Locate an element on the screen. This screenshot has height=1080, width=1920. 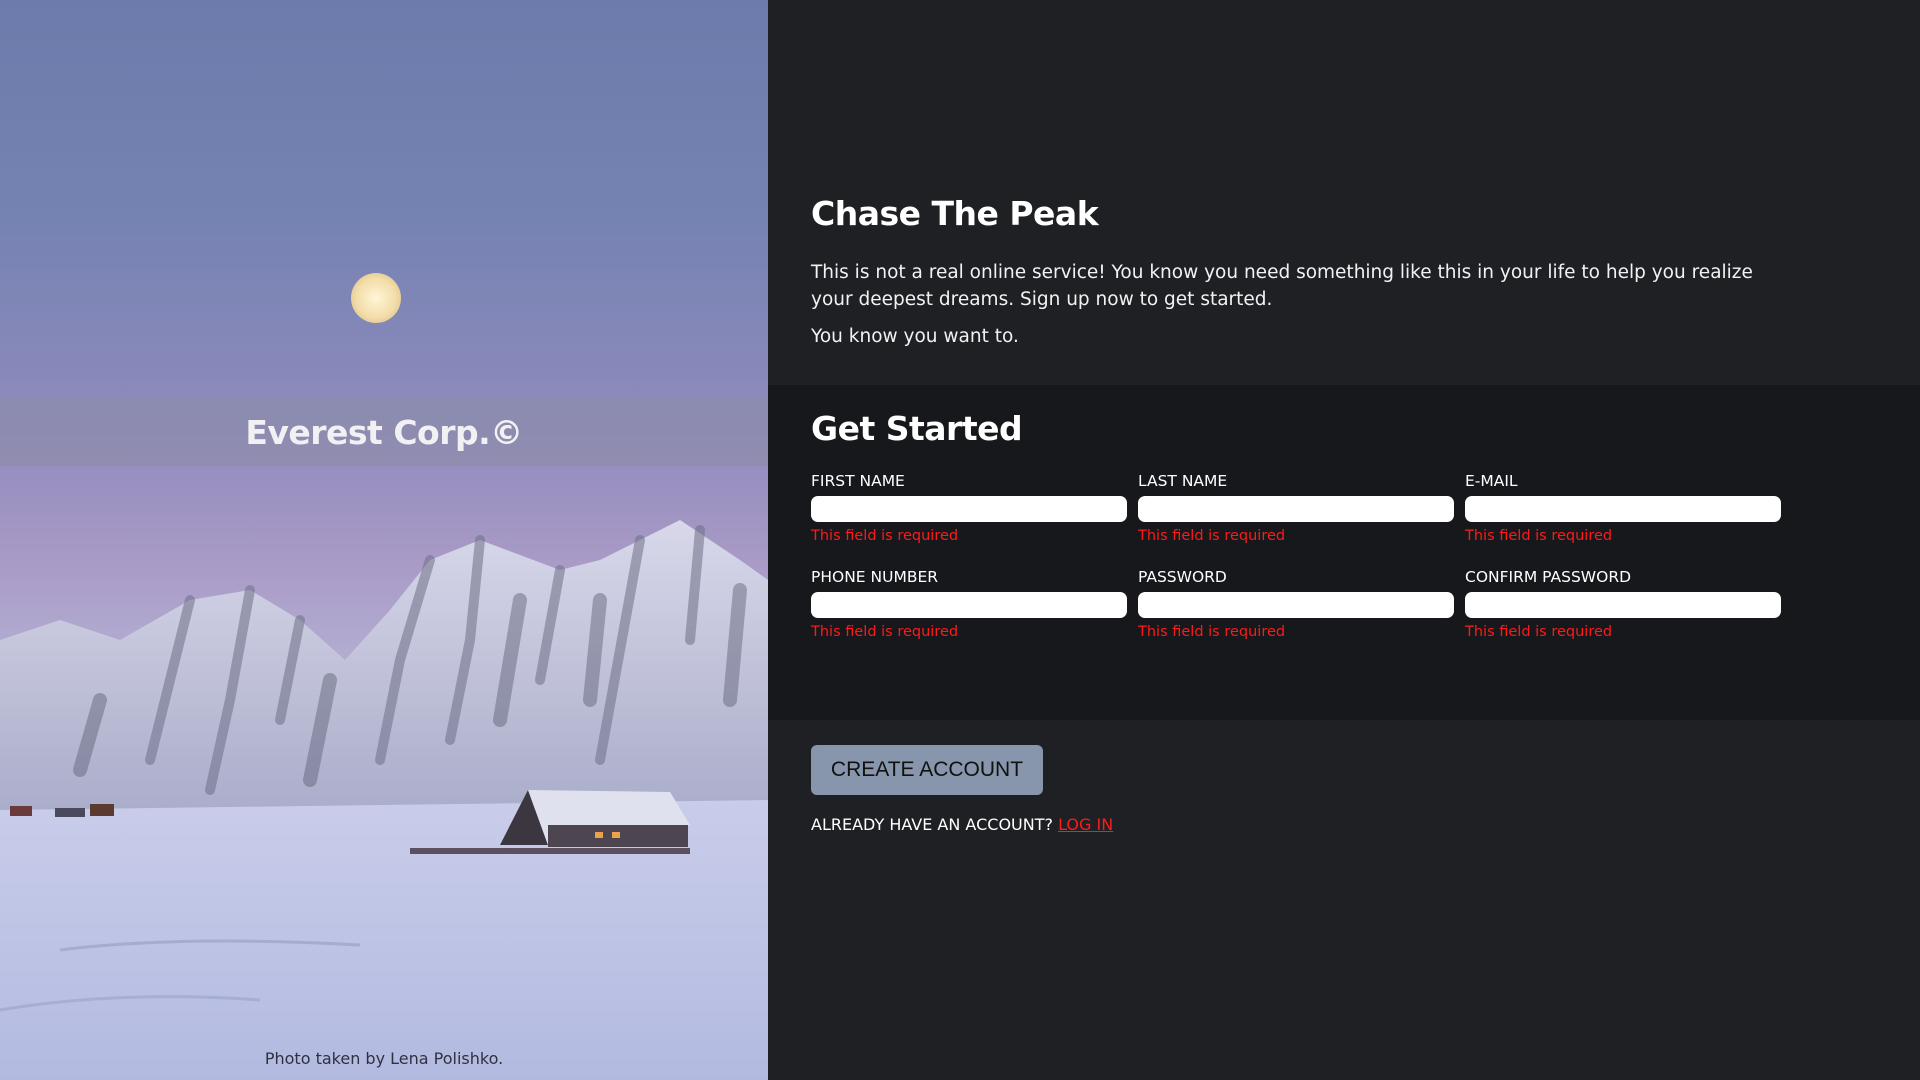
password-label: PASSWORD is located at coordinates (1182, 577).